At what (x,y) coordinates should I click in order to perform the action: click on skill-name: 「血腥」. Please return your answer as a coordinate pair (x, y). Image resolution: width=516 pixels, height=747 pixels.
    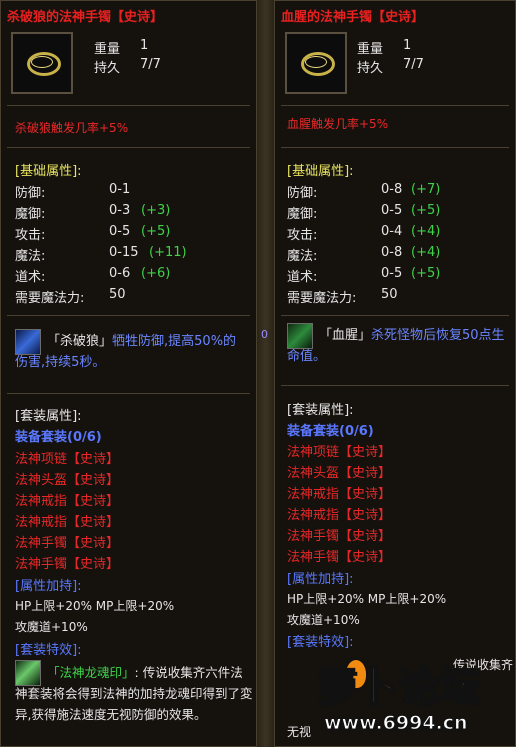
    Looking at the image, I should click on (345, 335).